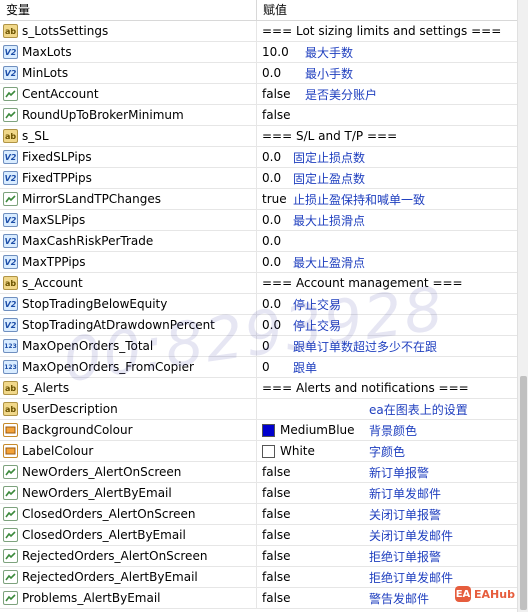 The height and width of the screenshot is (612, 528). Describe the element at coordinates (387, 199) in the screenshot. I see `value-cell: true 止损止盈保持和喊单一致` at that location.